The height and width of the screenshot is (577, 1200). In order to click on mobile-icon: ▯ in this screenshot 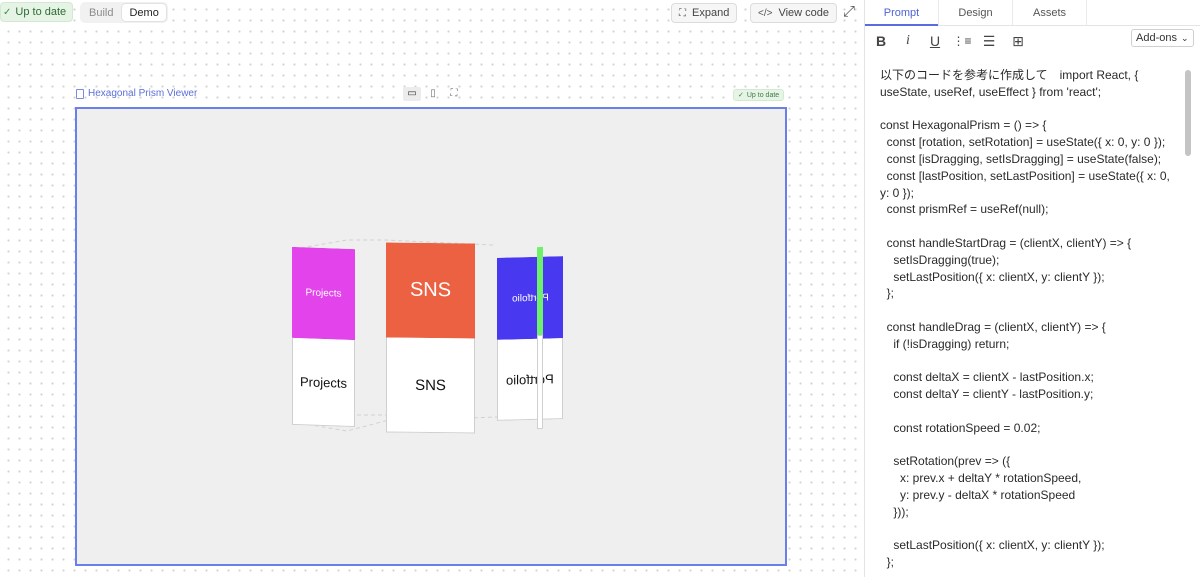, I will do `click(433, 94)`.